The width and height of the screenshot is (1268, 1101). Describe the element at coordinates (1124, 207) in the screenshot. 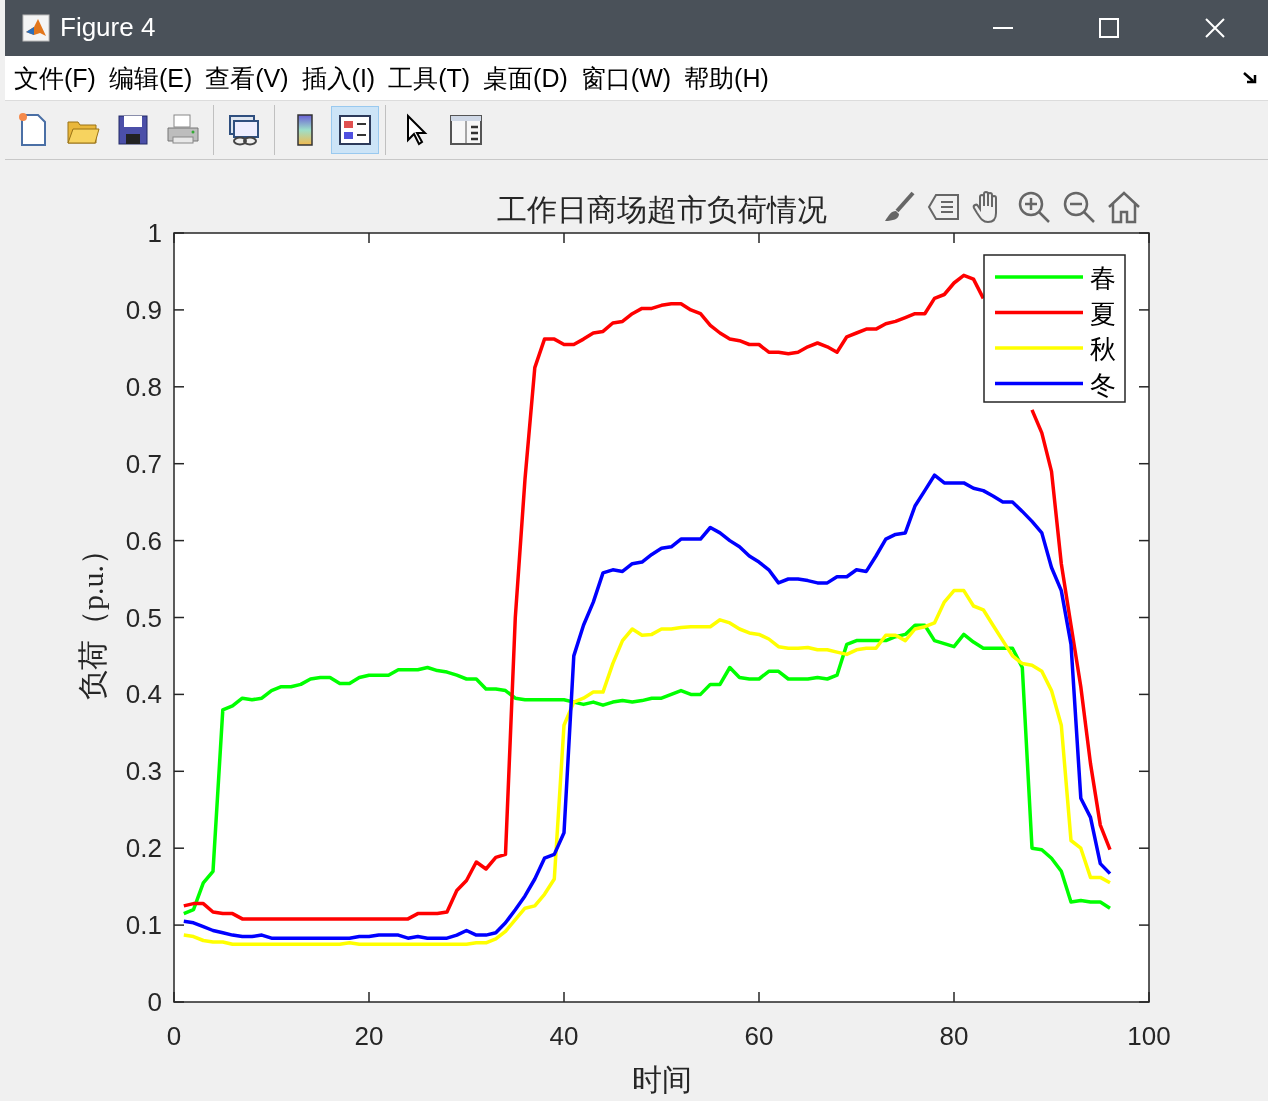

I see `home-icon` at that location.